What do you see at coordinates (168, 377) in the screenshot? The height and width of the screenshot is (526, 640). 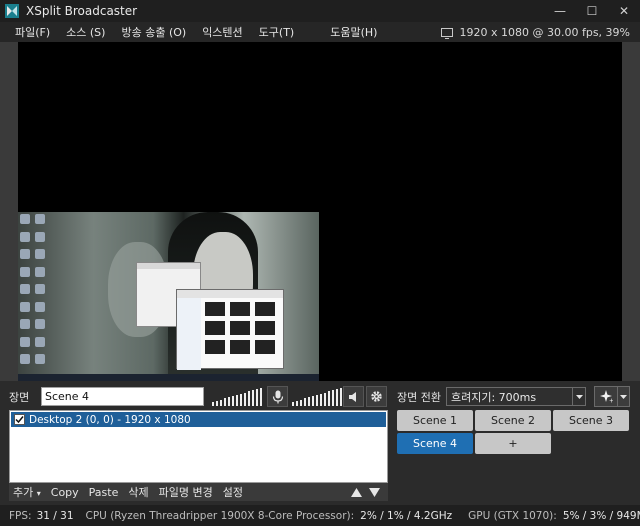 I see `captured-taskbar` at bounding box center [168, 377].